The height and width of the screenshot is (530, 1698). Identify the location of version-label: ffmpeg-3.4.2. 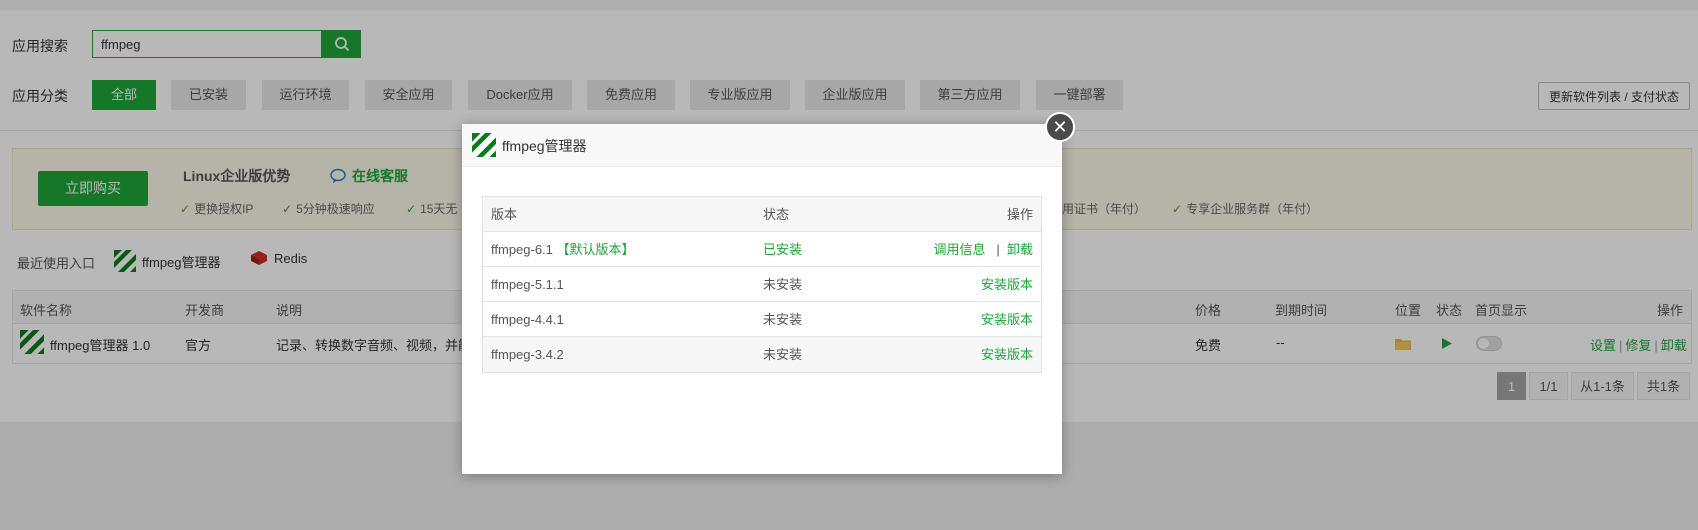
(527, 354).